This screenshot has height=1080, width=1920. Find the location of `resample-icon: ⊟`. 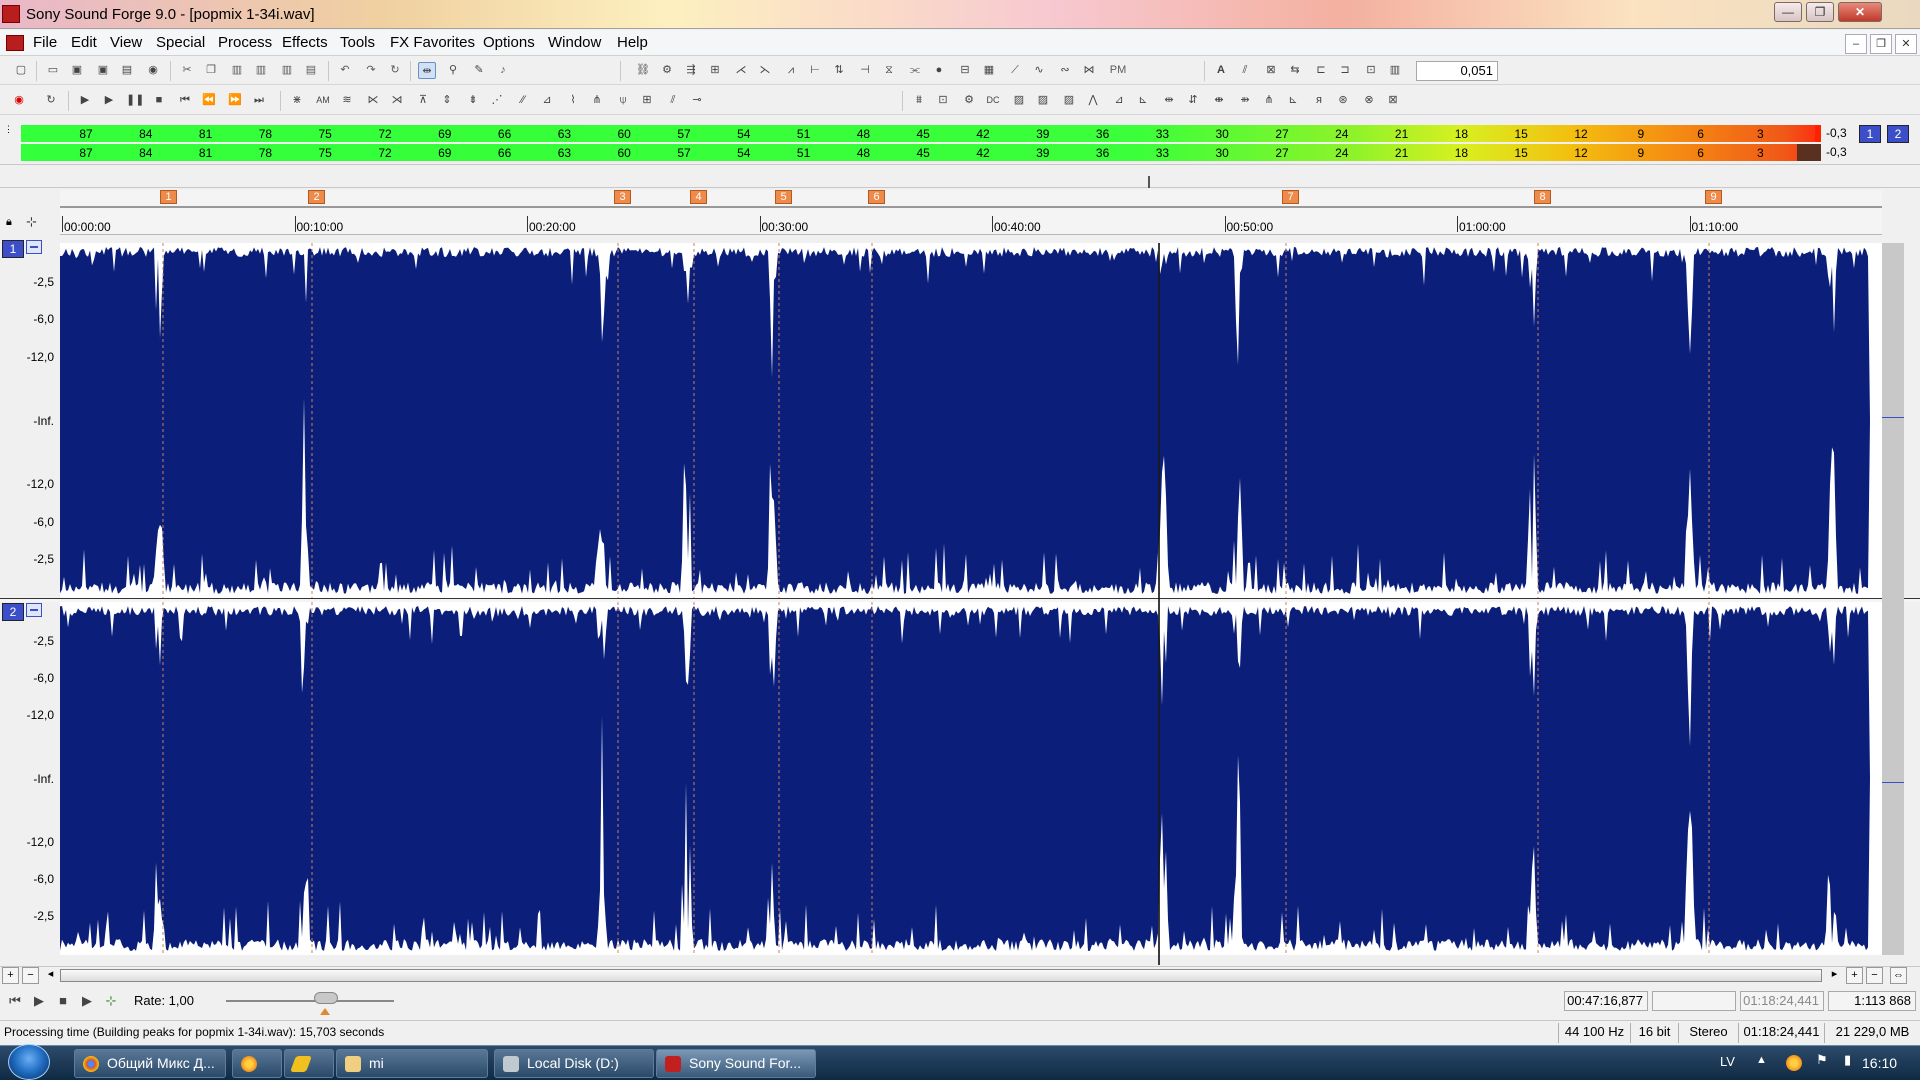

resample-icon: ⊟ is located at coordinates (965, 70).